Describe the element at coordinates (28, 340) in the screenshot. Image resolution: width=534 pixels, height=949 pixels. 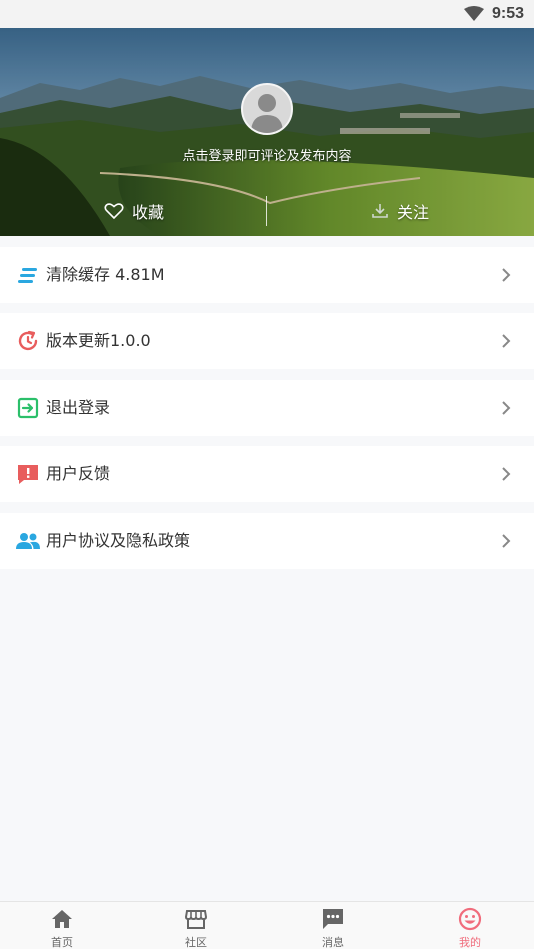
I see `update-clock-icon` at that location.